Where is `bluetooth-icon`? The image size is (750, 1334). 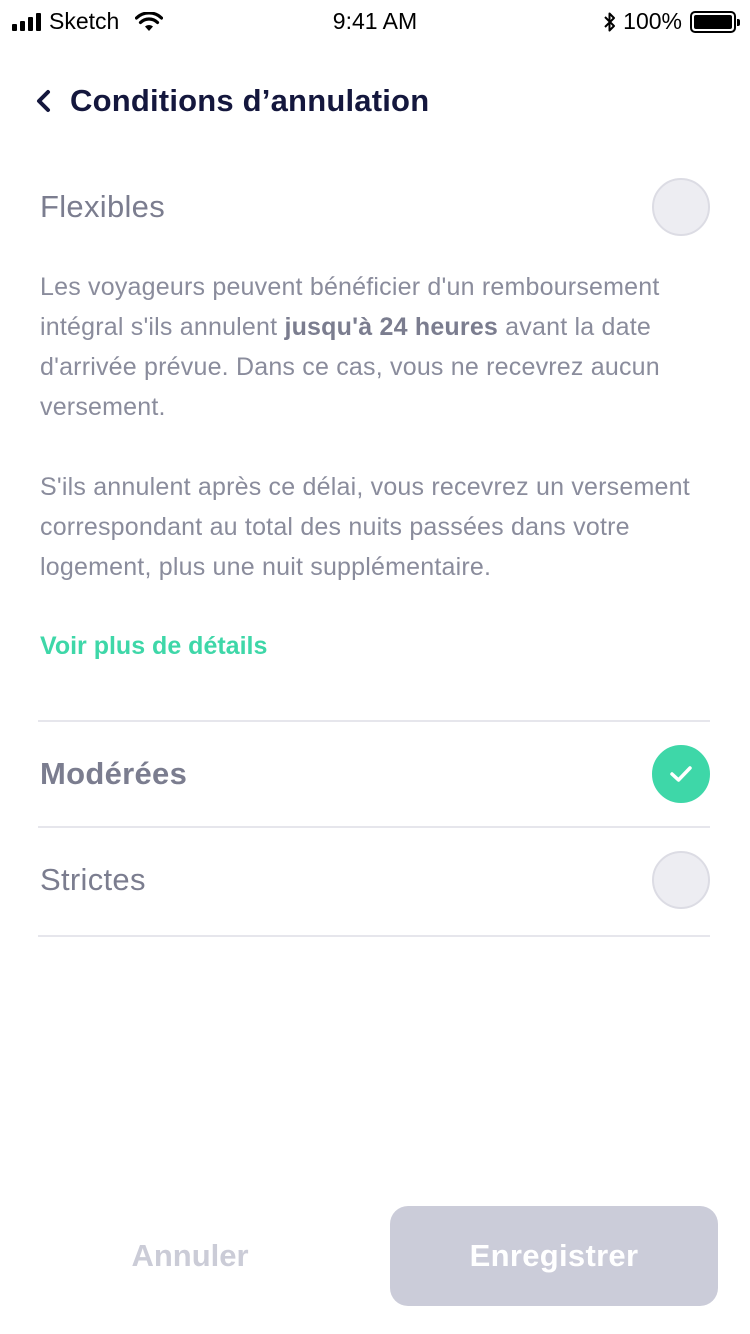
bluetooth-icon is located at coordinates (610, 21).